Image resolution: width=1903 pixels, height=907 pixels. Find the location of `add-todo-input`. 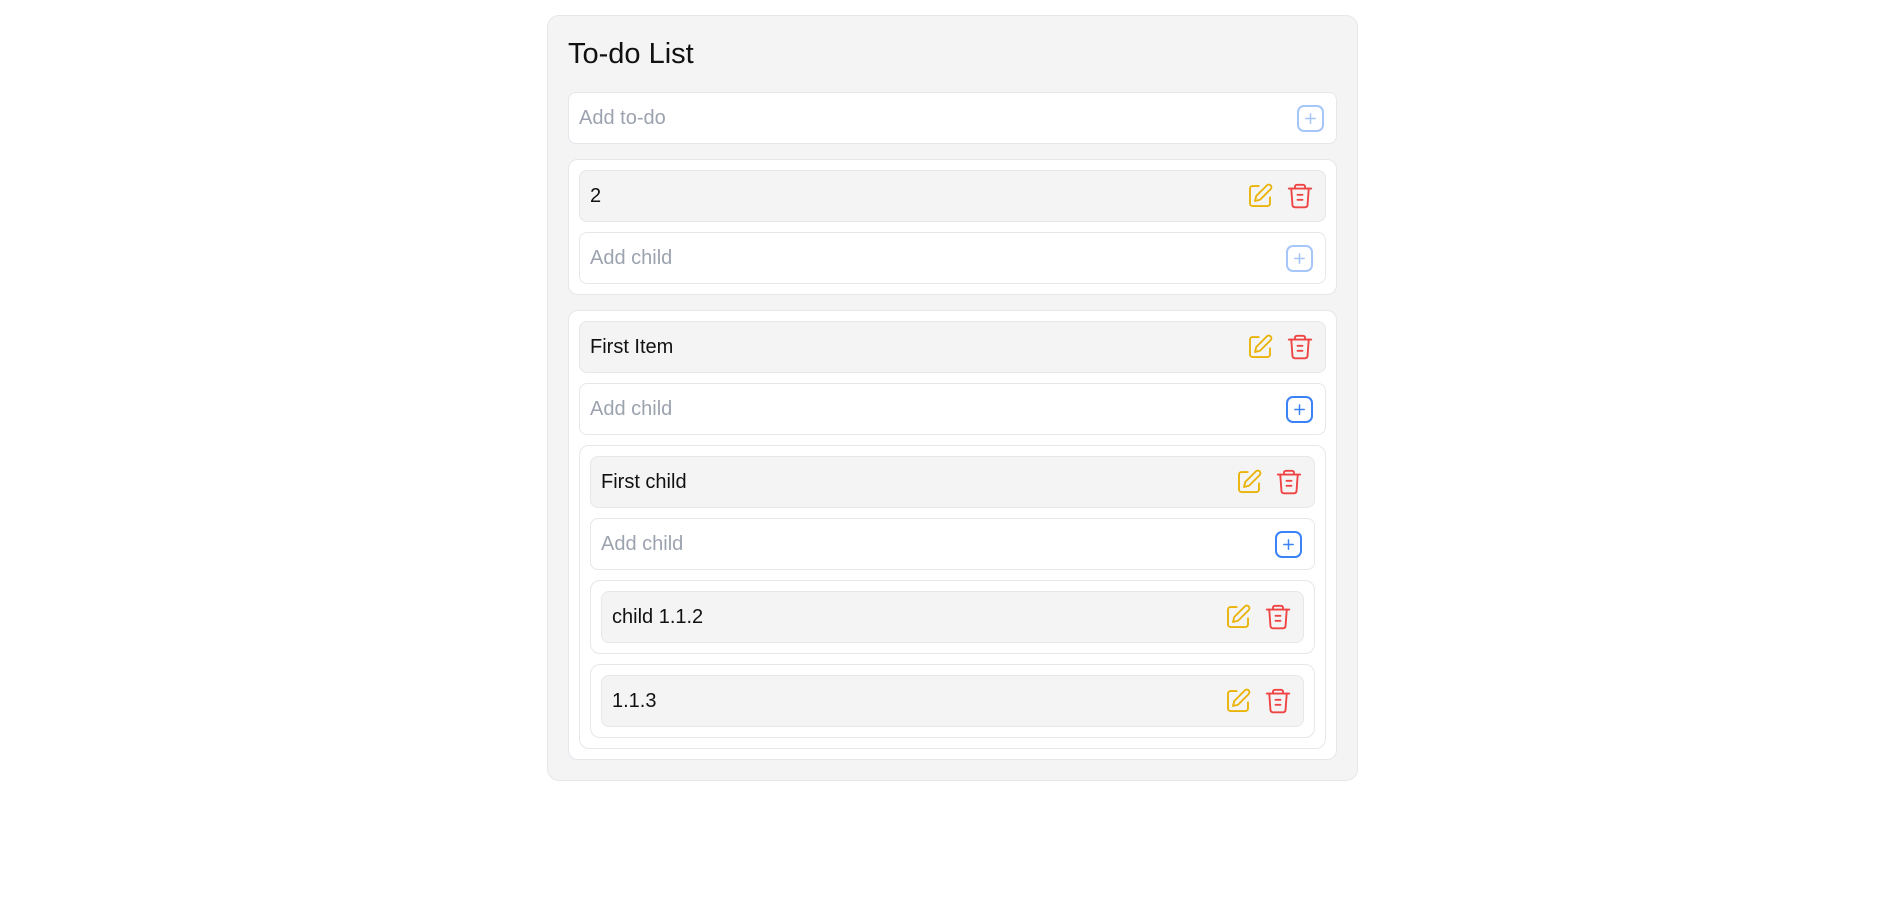

add-todo-input is located at coordinates (938, 118).